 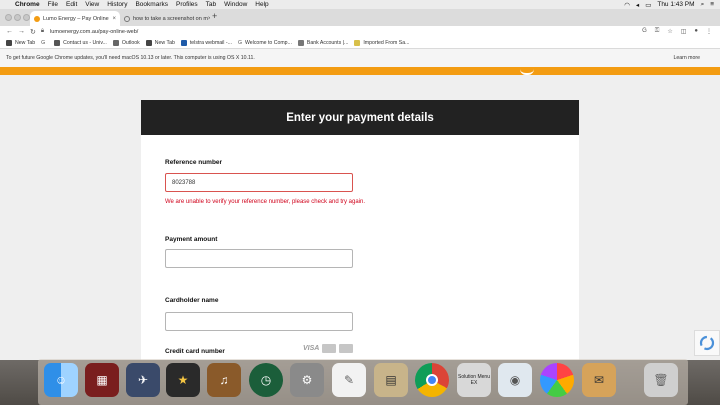 What do you see at coordinates (360, 117) in the screenshot?
I see `form-title: Enter your payment details` at bounding box center [360, 117].